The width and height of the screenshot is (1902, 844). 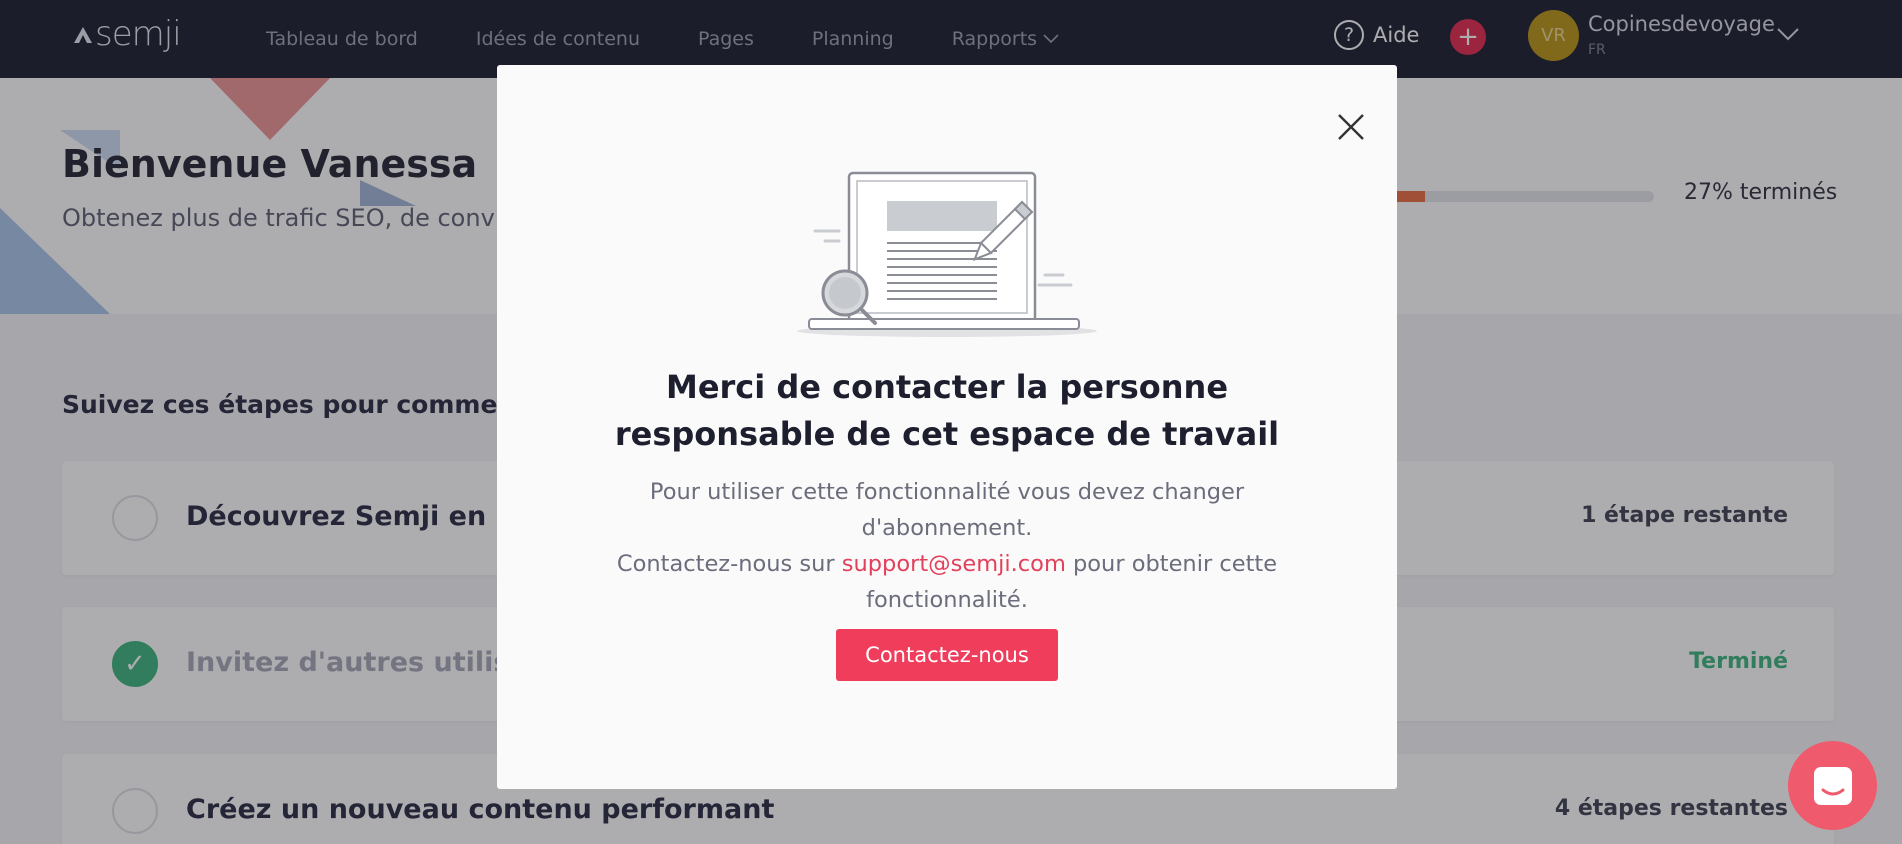 I want to click on contact-us-button: Contactez-nous, so click(x=947, y=655).